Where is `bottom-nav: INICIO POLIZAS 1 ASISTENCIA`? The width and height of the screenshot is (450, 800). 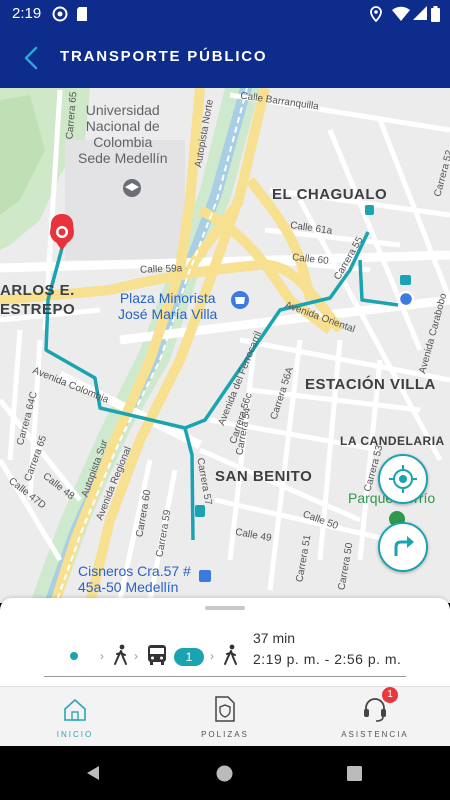 bottom-nav: INICIO POLIZAS 1 ASISTENCIA is located at coordinates (225, 716).